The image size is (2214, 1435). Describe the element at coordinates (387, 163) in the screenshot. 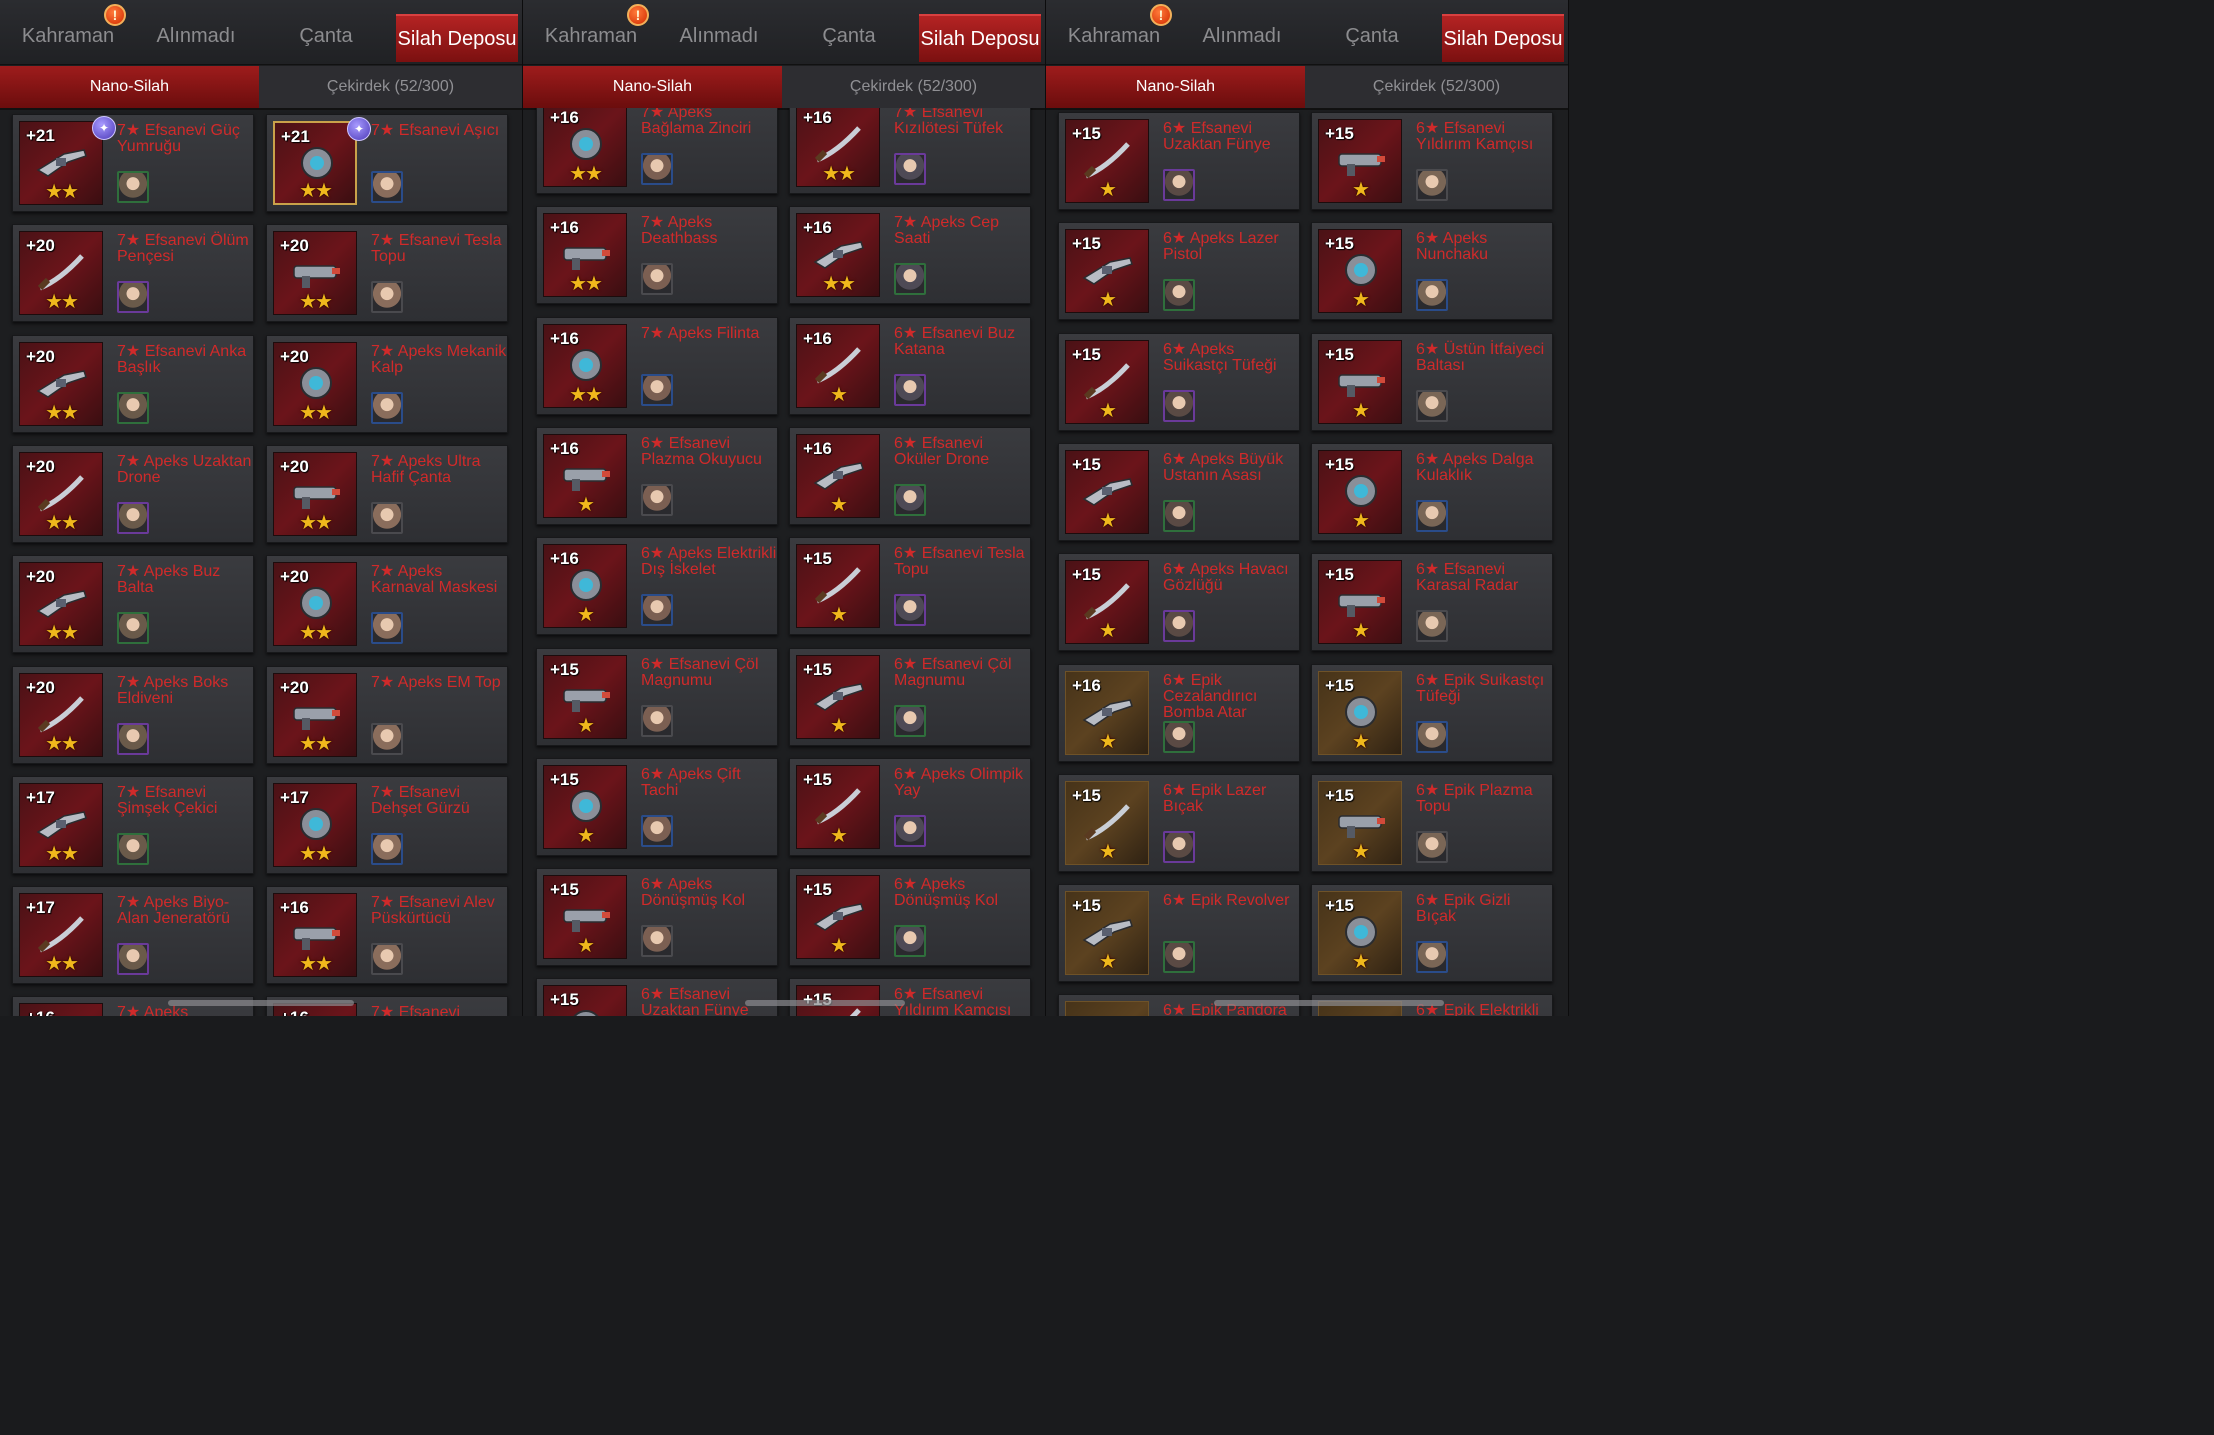

I see `weapon-card: +21 ✦ ★★ 7★ Efsanevi Aşıcı` at that location.